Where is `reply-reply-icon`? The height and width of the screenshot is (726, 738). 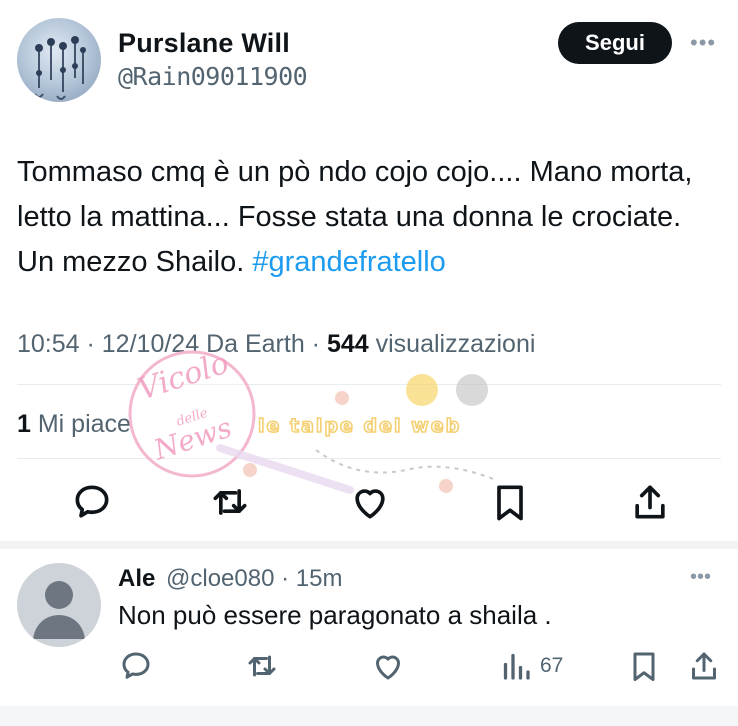 reply-reply-icon is located at coordinates (136, 666).